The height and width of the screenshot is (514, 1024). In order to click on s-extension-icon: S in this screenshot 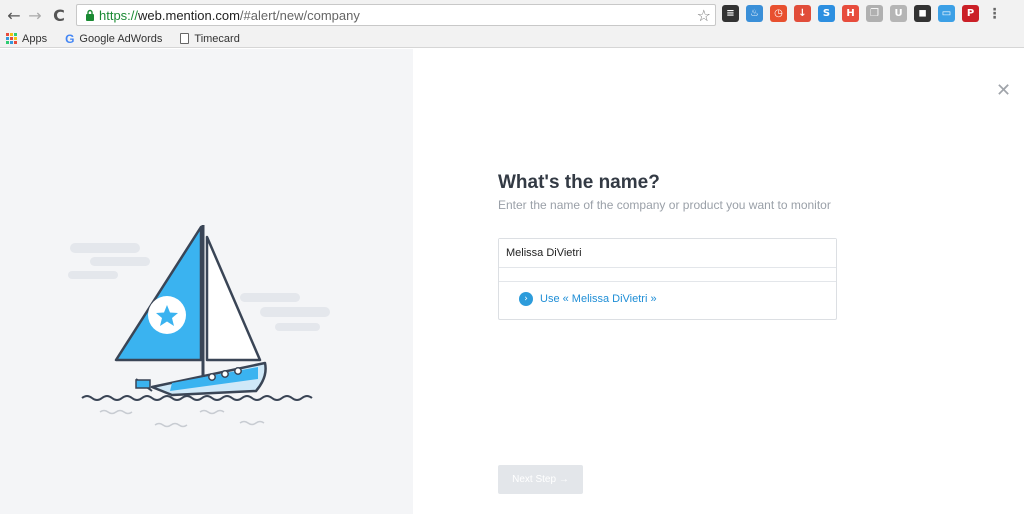, I will do `click(826, 13)`.